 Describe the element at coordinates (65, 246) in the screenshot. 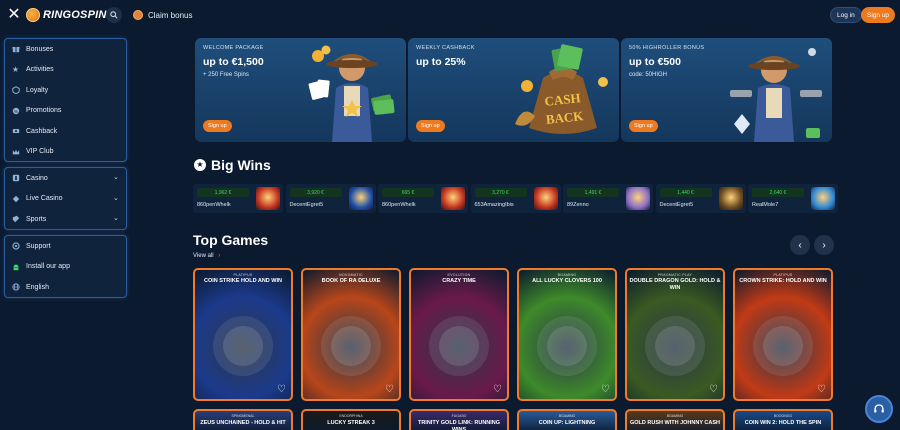

I see `sidebar-item-support: Support` at that location.